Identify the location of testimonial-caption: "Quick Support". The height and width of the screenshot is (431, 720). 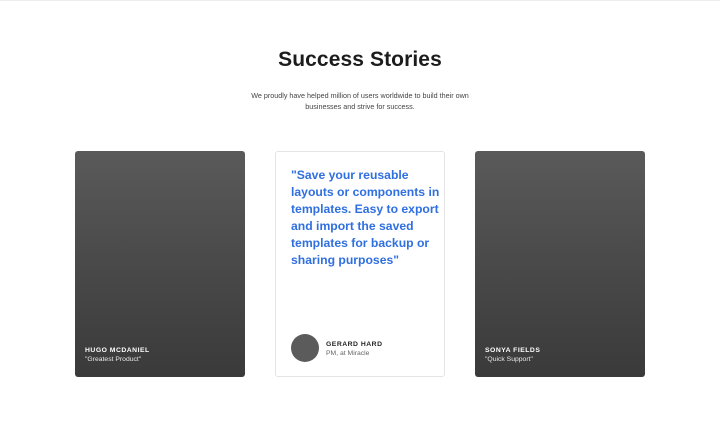
(509, 359).